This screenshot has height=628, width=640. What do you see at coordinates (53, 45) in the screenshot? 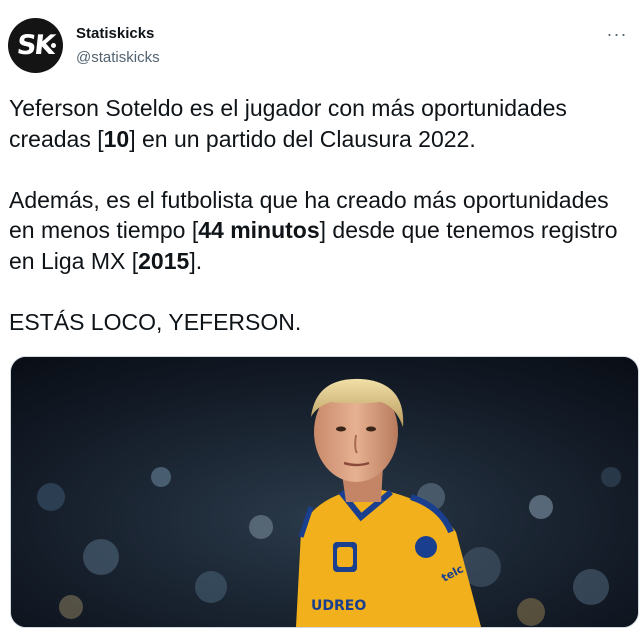
I see `avatar-logo-dot` at bounding box center [53, 45].